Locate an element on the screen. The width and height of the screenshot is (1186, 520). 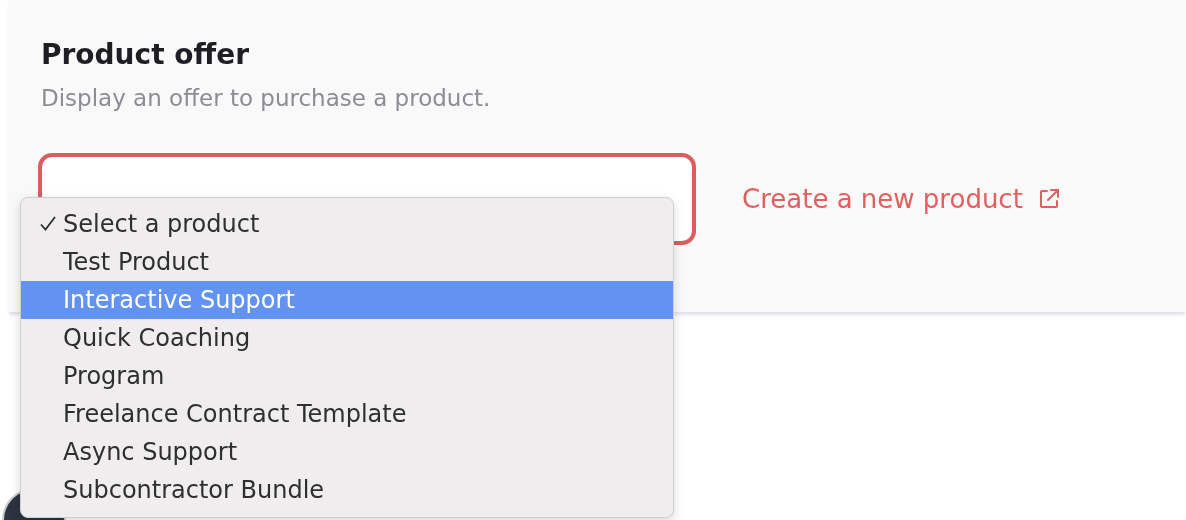
section-title: Product offer is located at coordinates (145, 54).